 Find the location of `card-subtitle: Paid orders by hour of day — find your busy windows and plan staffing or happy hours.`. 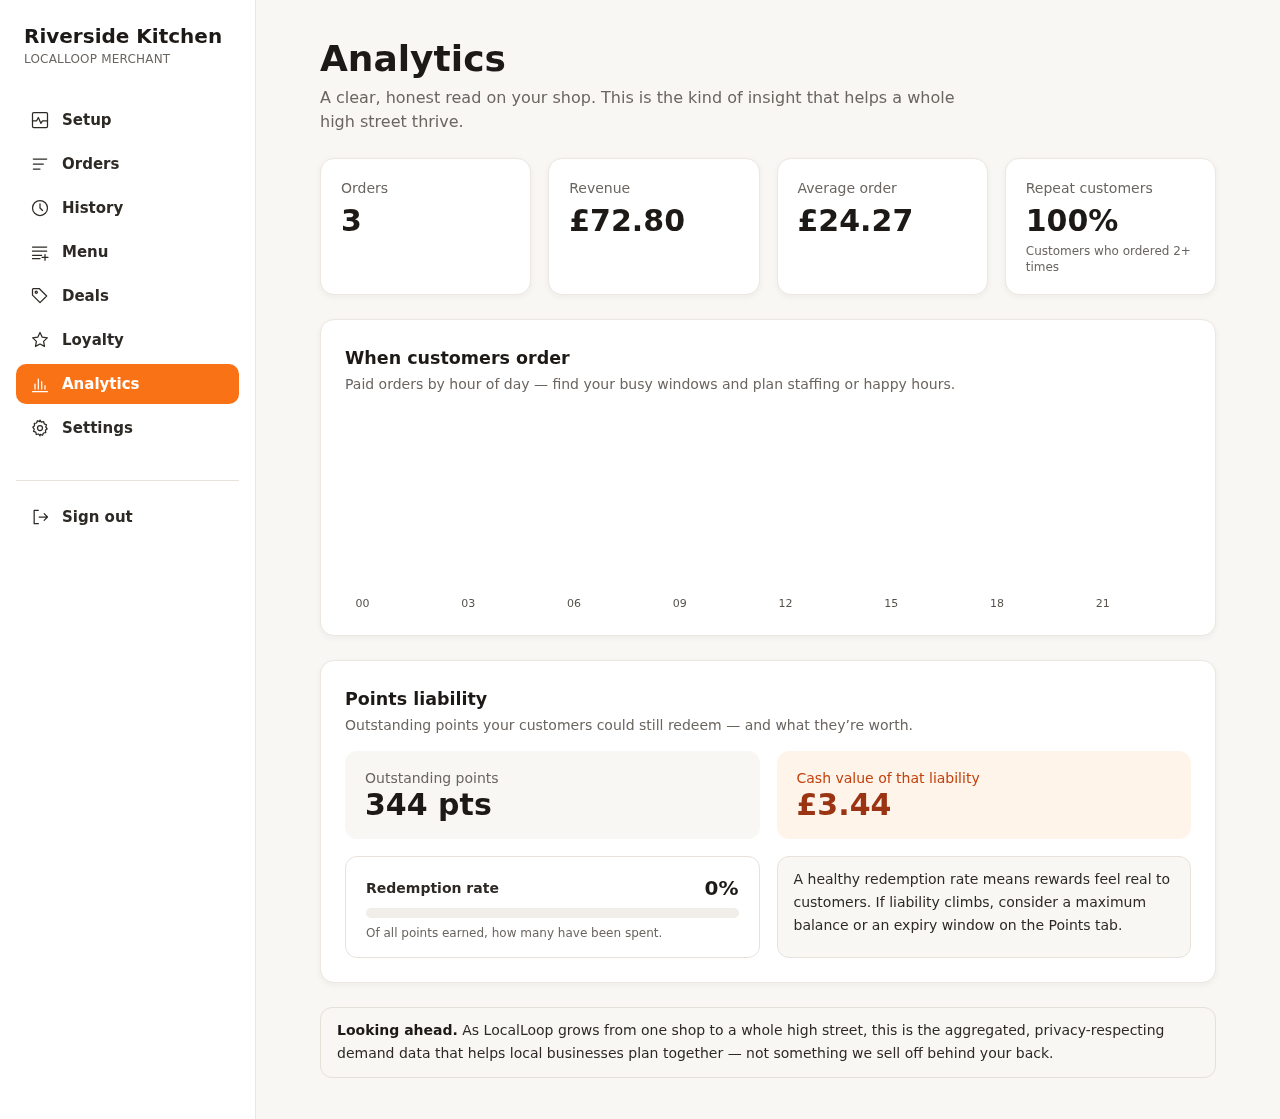

card-subtitle: Paid orders by hour of day — find your busy windows and plan staffing or happy hours. is located at coordinates (651, 384).